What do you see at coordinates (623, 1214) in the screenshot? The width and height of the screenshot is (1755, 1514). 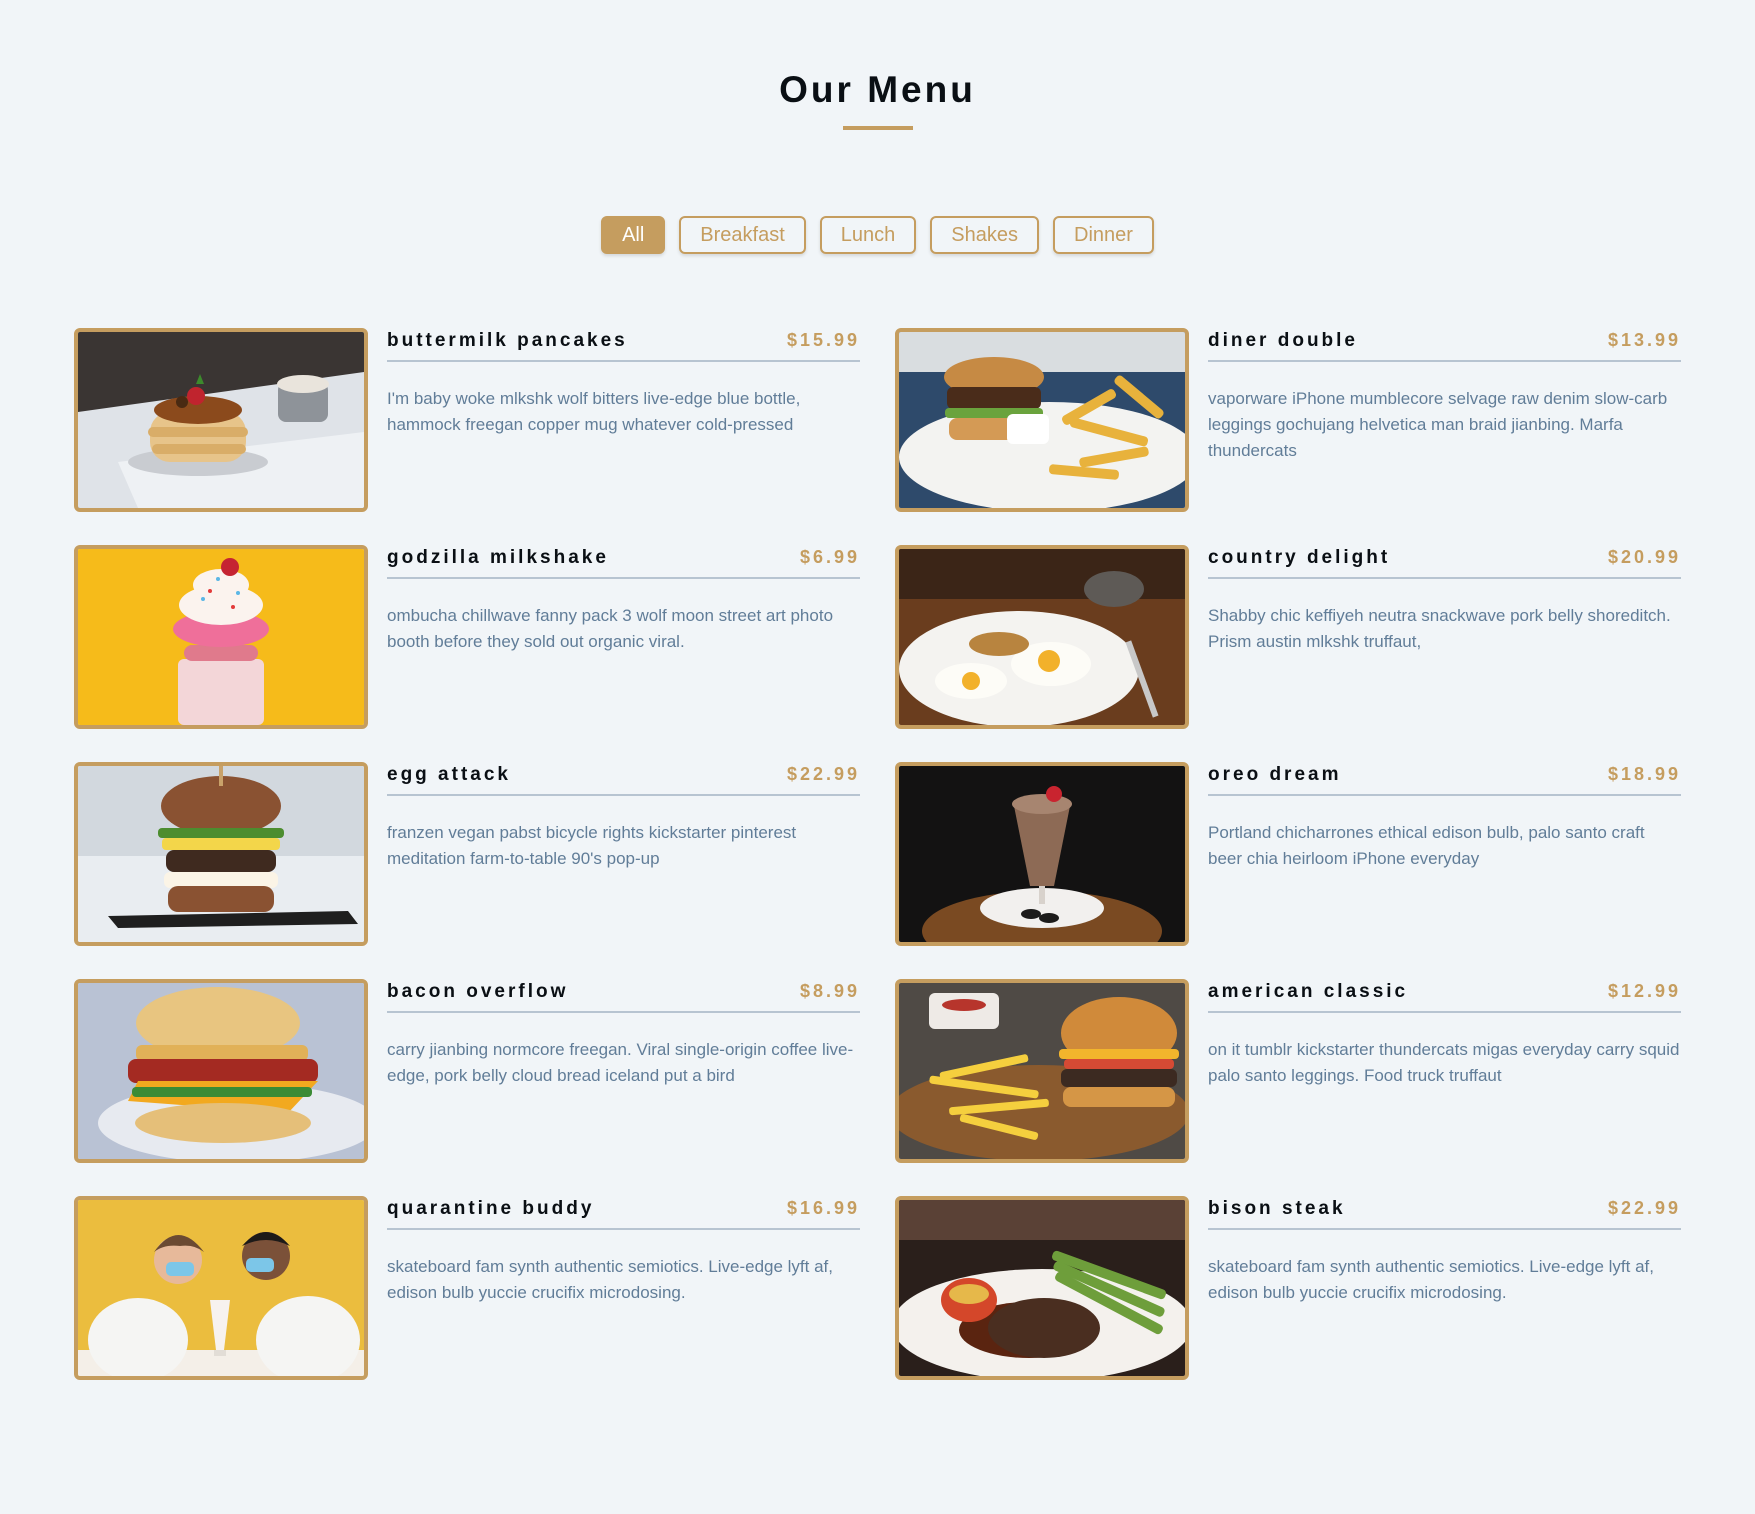 I see `menu-item-header: quarantine buddy $16.99` at bounding box center [623, 1214].